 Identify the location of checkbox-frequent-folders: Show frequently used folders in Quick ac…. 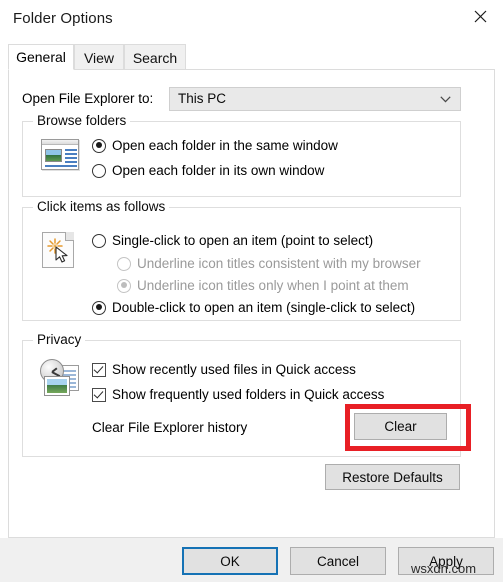
(238, 394).